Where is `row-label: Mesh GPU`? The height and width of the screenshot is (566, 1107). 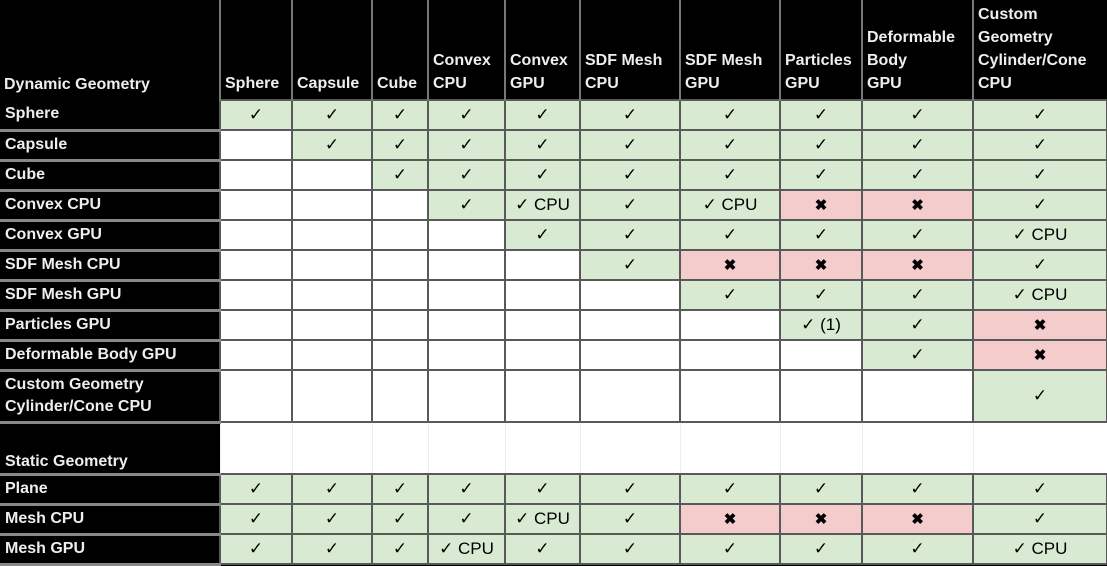 row-label: Mesh GPU is located at coordinates (110, 550).